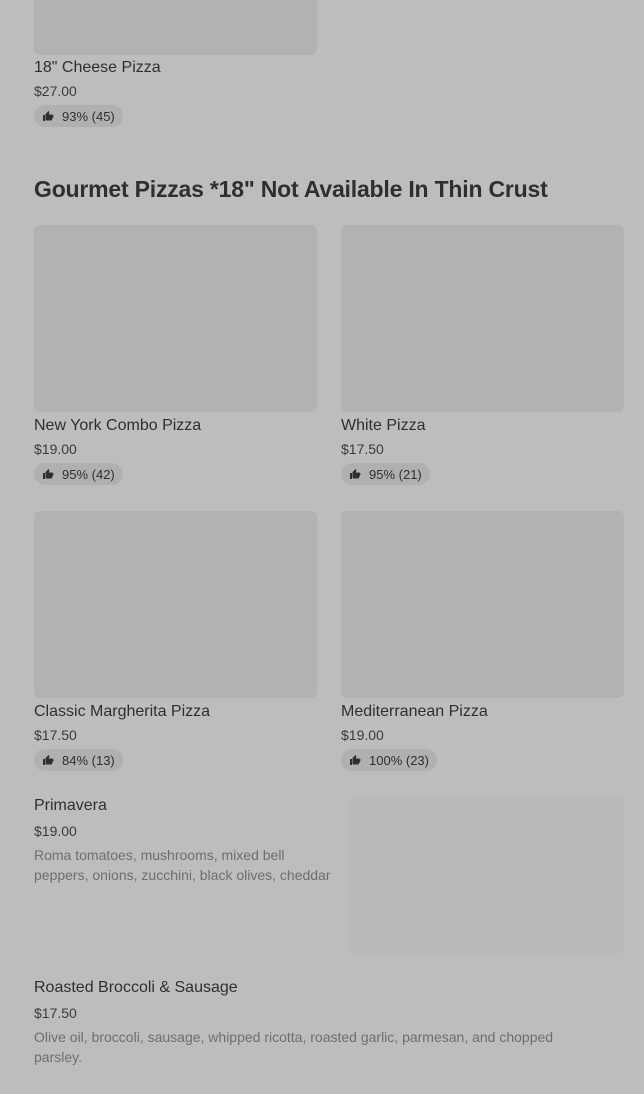 Image resolution: width=644 pixels, height=1094 pixels. What do you see at coordinates (482, 604) in the screenshot?
I see `item-image-mediterranean` at bounding box center [482, 604].